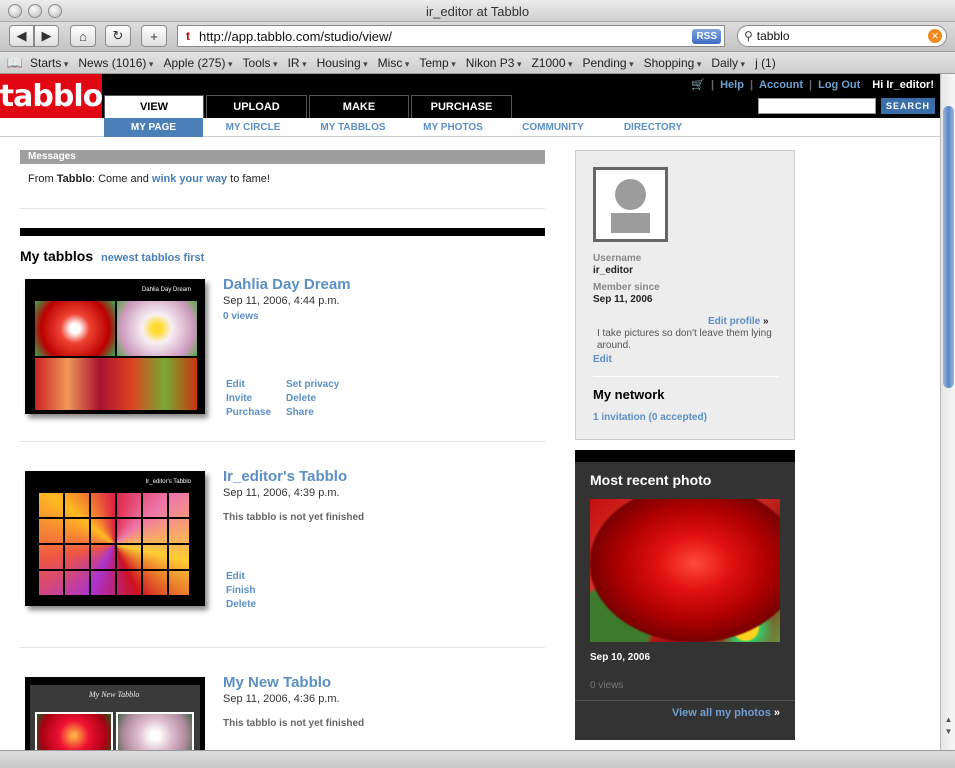 The width and height of the screenshot is (955, 768). Describe the element at coordinates (342, 63) in the screenshot. I see `bookmark-housing: Housing` at that location.